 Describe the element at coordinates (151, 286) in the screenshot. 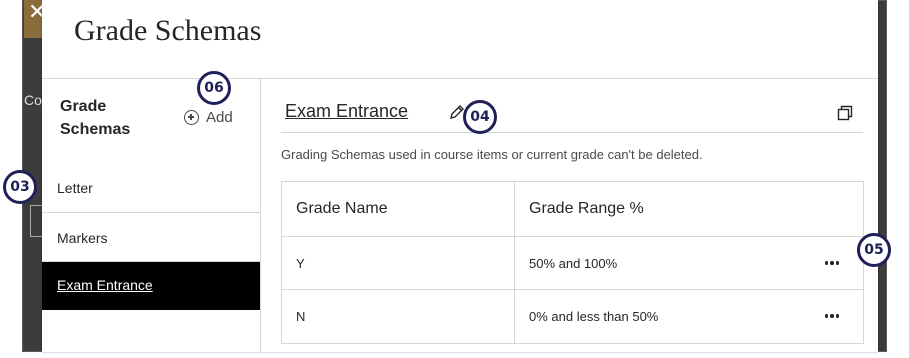

I see `sidebar-item-exam-entrance: Exam Entrance` at that location.